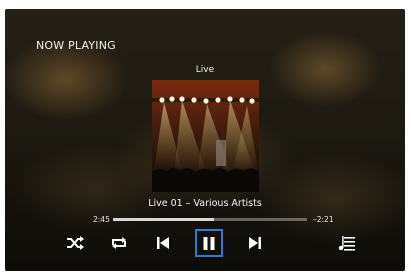  I want to click on shuffle-icon, so click(75, 243).